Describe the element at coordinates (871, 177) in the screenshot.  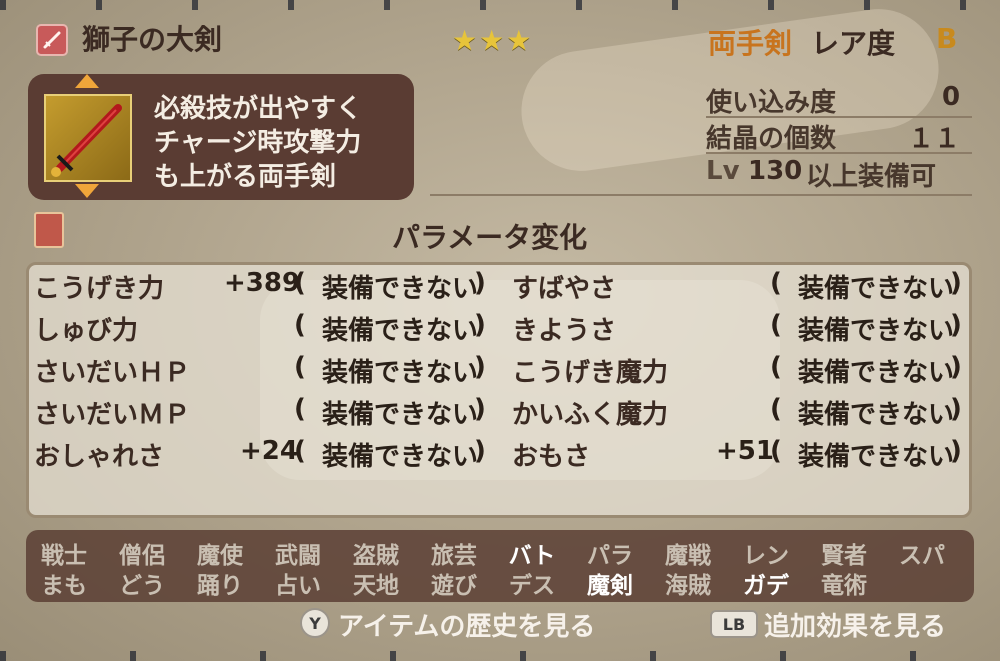
I see `level-suffix: 以上装備可` at that location.